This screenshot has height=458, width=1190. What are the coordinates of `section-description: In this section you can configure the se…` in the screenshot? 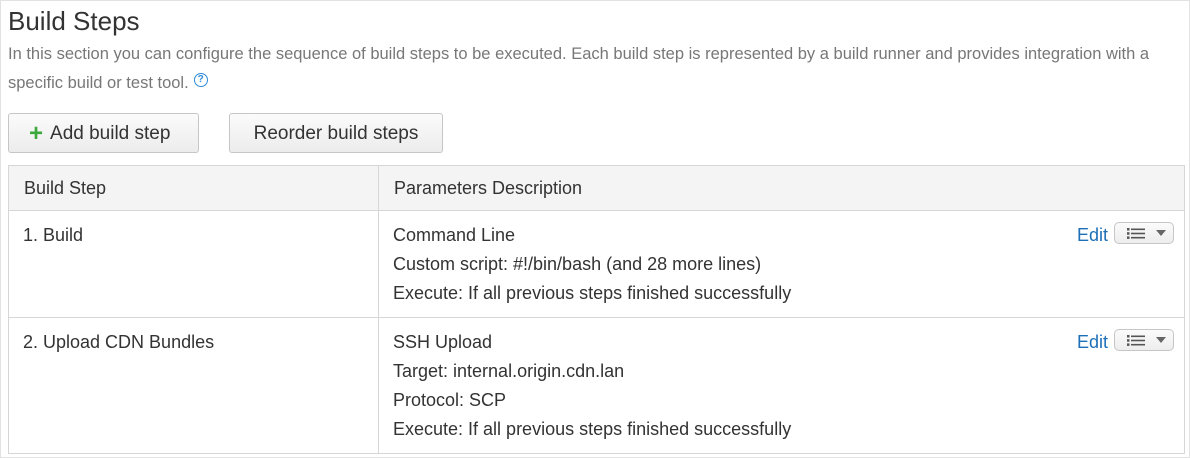 It's located at (588, 69).